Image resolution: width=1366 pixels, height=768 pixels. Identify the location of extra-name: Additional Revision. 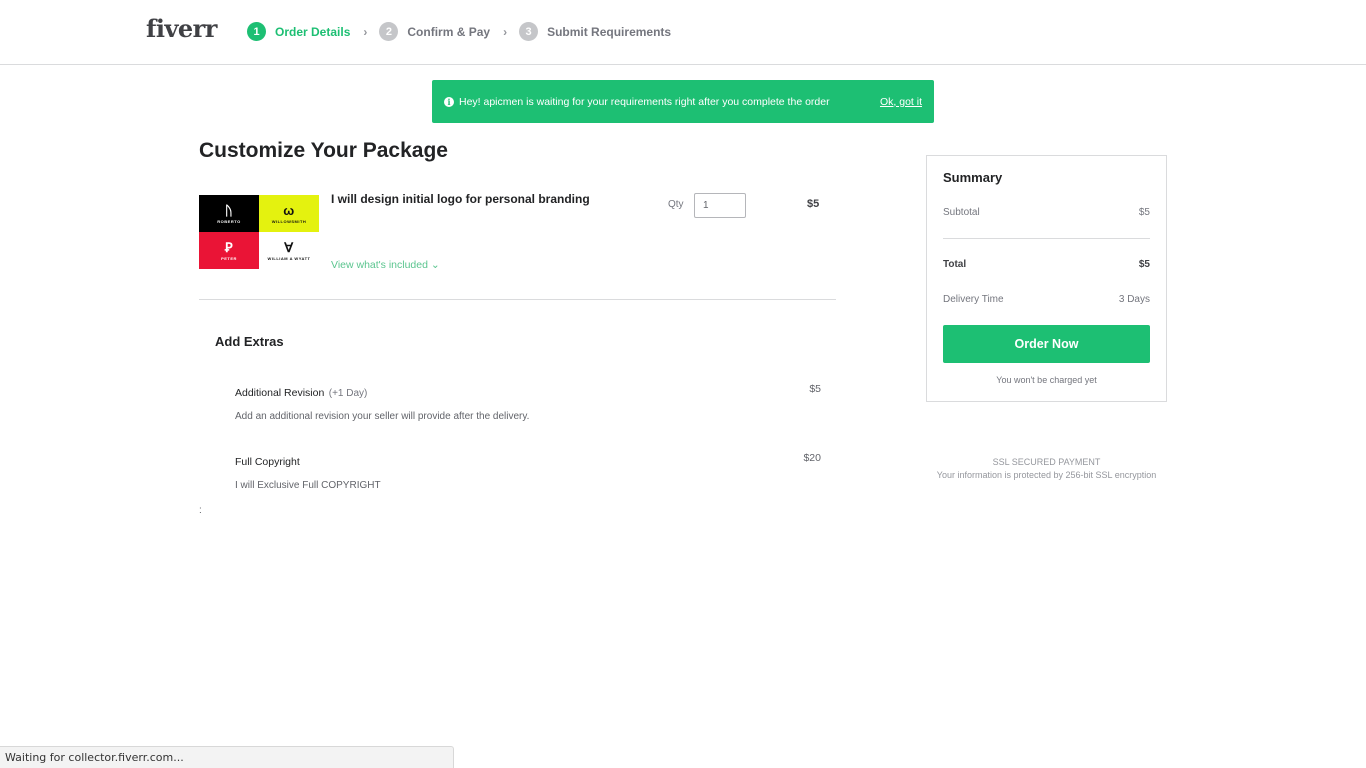
(280, 393).